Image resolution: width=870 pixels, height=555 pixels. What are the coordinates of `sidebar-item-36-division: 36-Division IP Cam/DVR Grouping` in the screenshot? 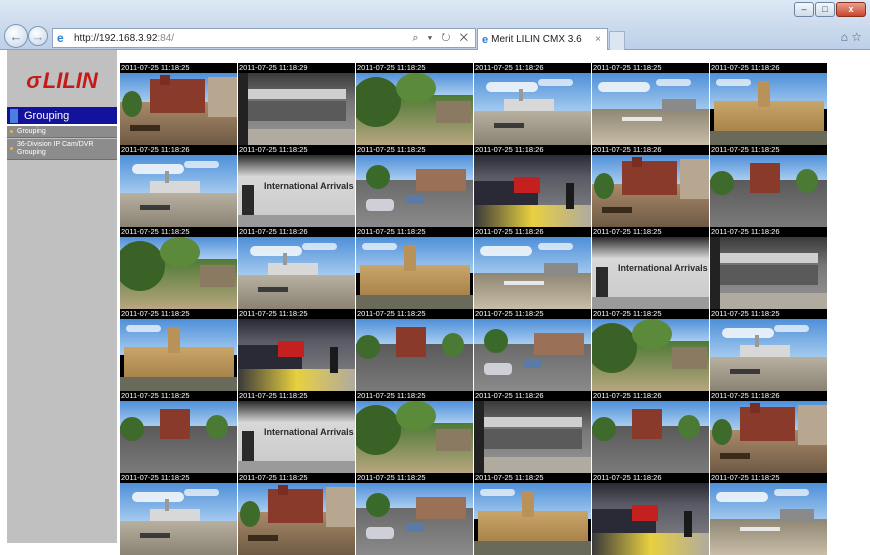 It's located at (62, 149).